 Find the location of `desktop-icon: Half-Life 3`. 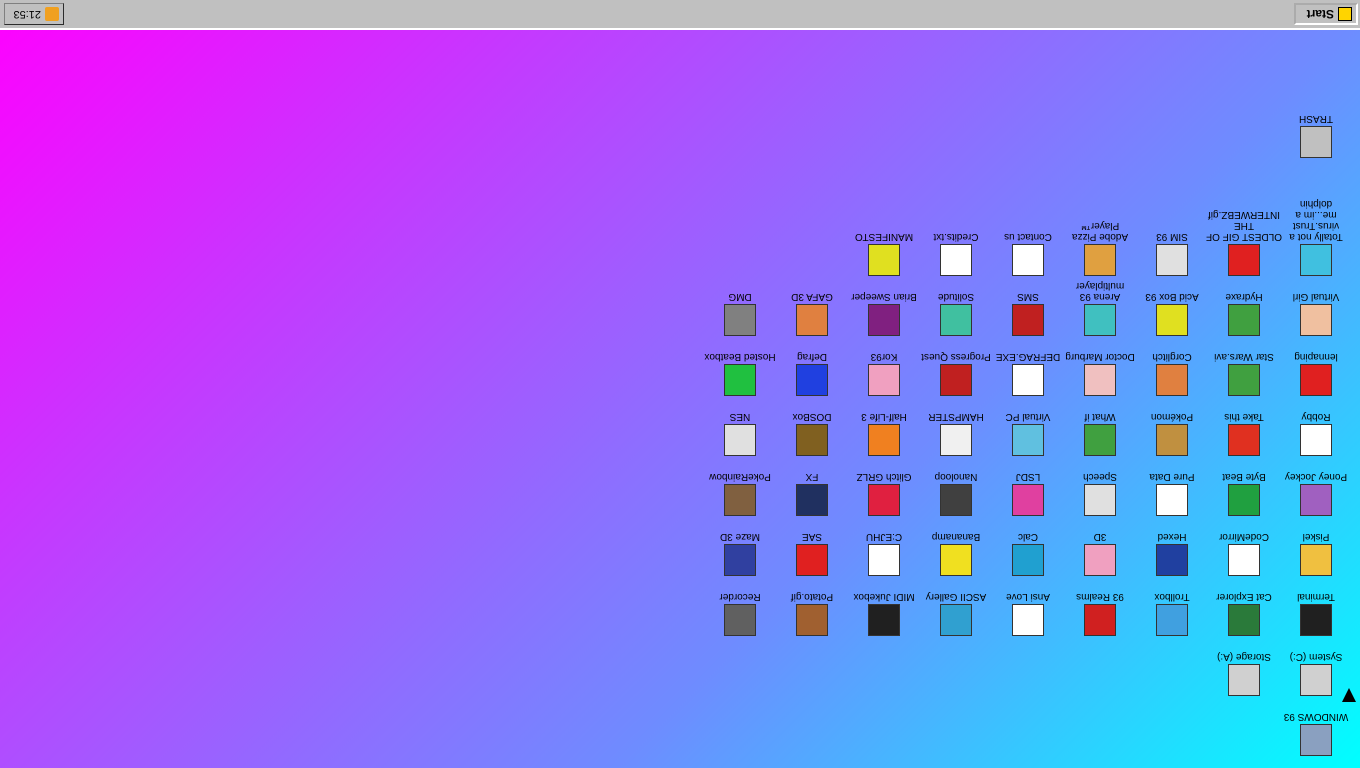

desktop-icon: Half-Life 3 is located at coordinates (884, 433).